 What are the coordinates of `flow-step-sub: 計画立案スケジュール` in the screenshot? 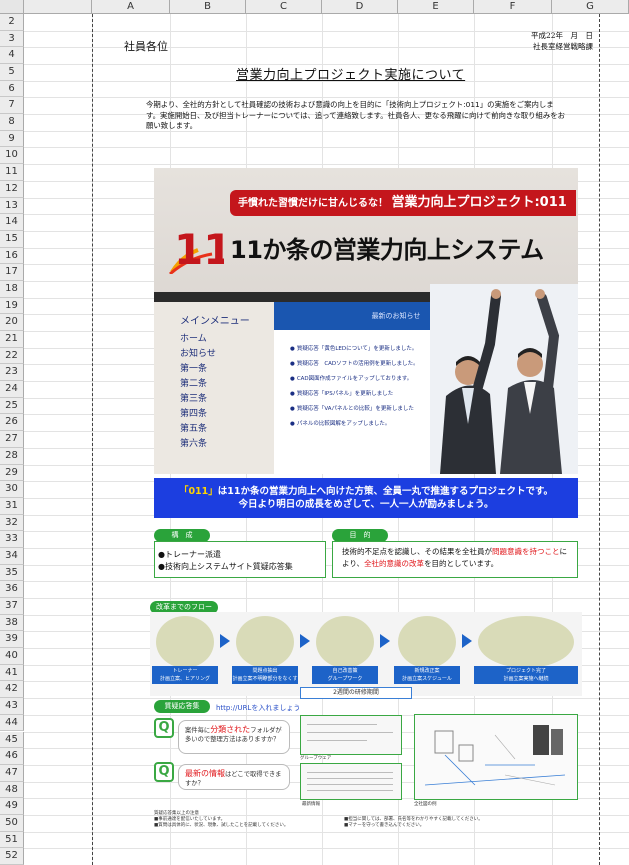 It's located at (427, 679).